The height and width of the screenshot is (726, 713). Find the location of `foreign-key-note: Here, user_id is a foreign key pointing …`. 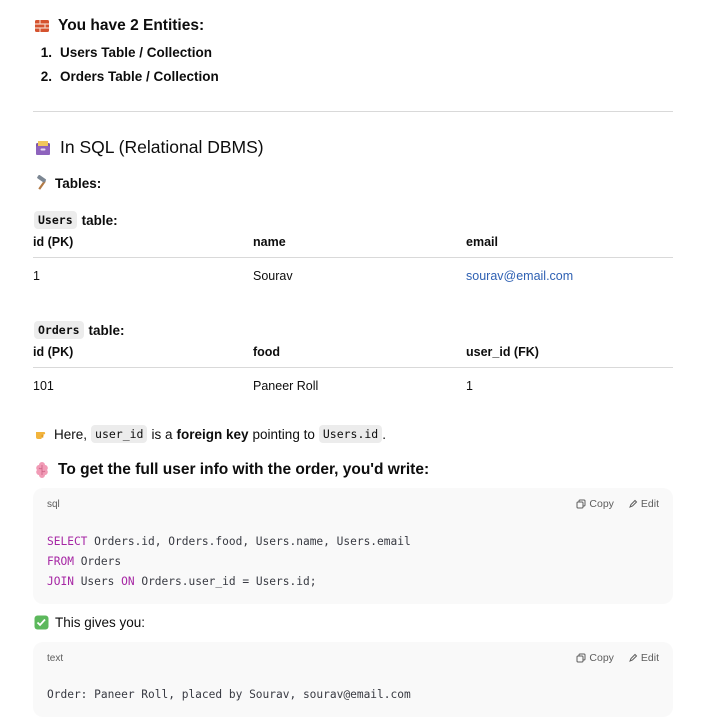

foreign-key-note: Here, user_id is a foreign key pointing … is located at coordinates (210, 434).